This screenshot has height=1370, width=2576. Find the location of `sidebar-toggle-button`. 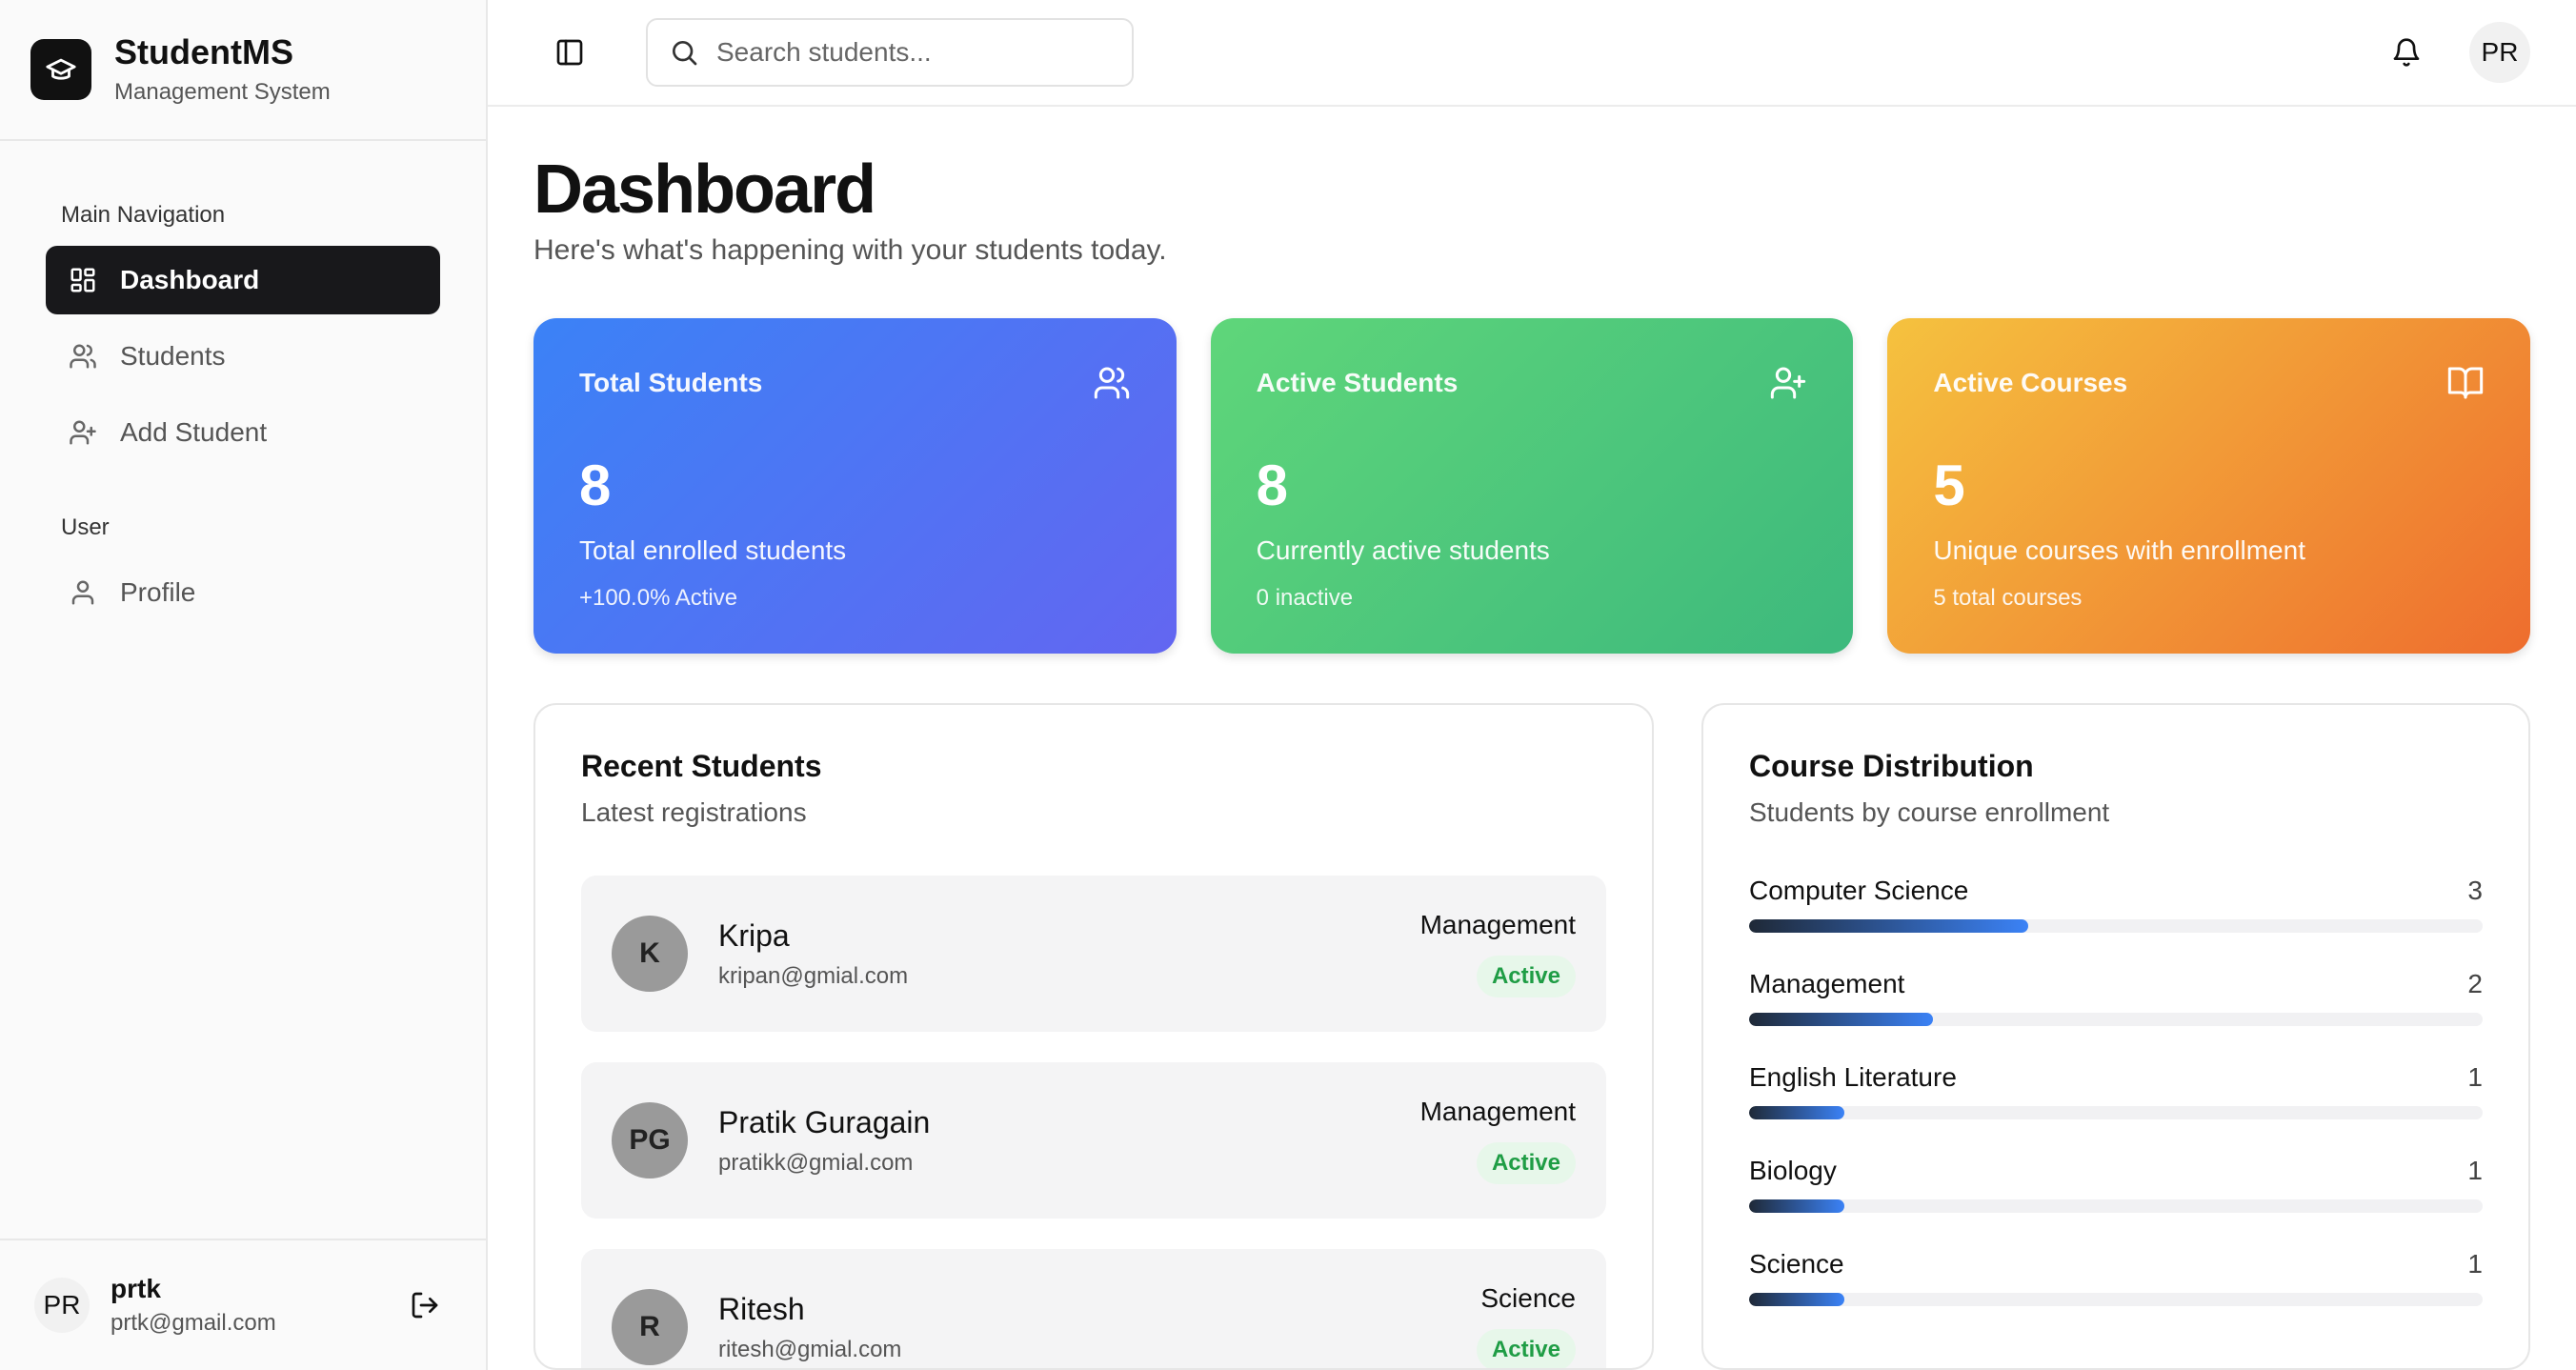

sidebar-toggle-button is located at coordinates (570, 52).